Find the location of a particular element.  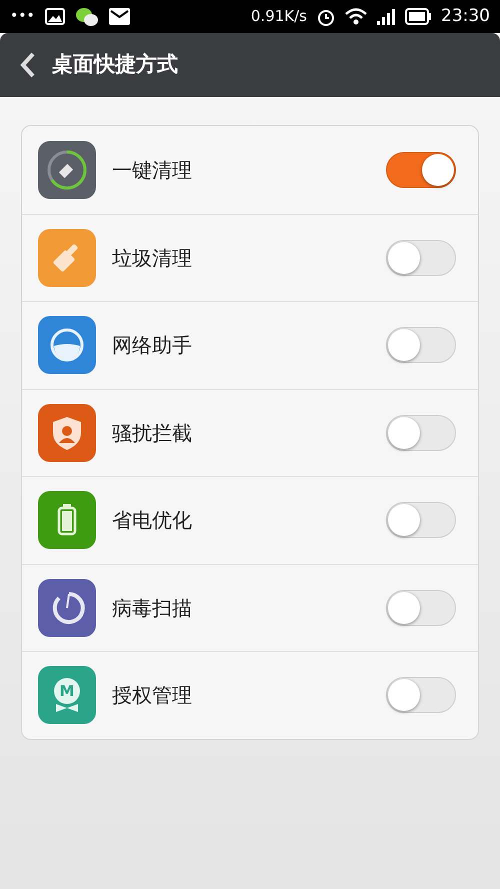

shortcut-row: 骚扰拦截 is located at coordinates (250, 432).